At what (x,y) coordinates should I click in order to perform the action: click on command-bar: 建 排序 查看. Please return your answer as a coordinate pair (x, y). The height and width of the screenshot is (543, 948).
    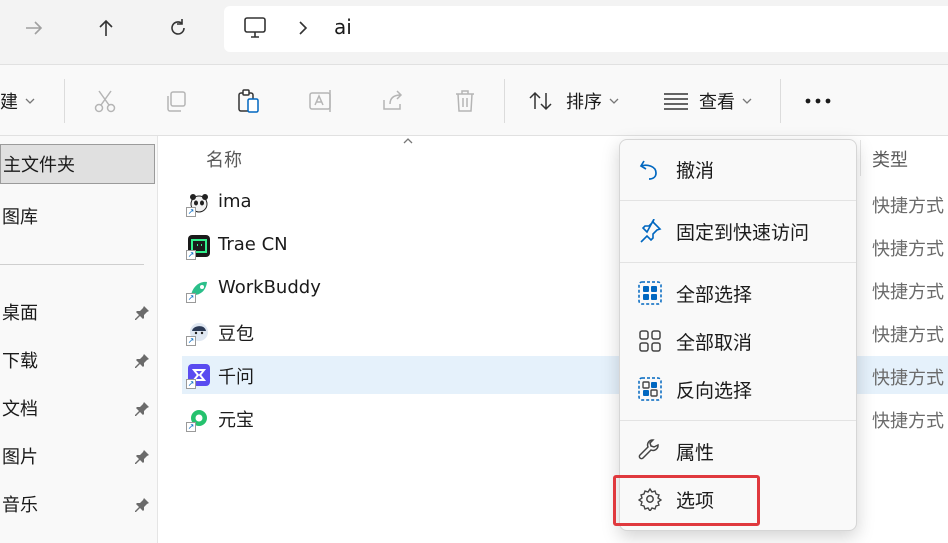
    Looking at the image, I should click on (474, 100).